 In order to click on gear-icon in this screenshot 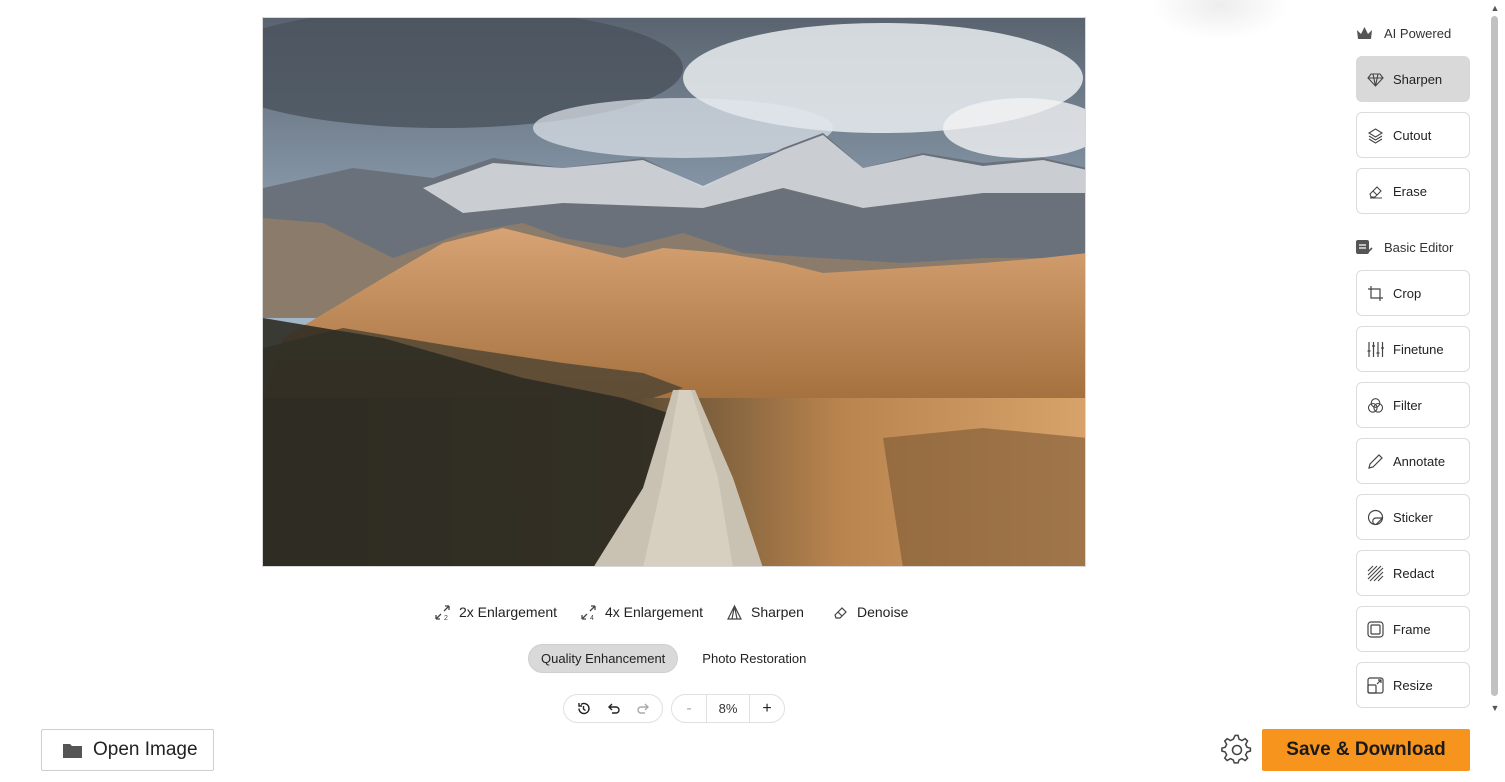, I will do `click(1236, 749)`.